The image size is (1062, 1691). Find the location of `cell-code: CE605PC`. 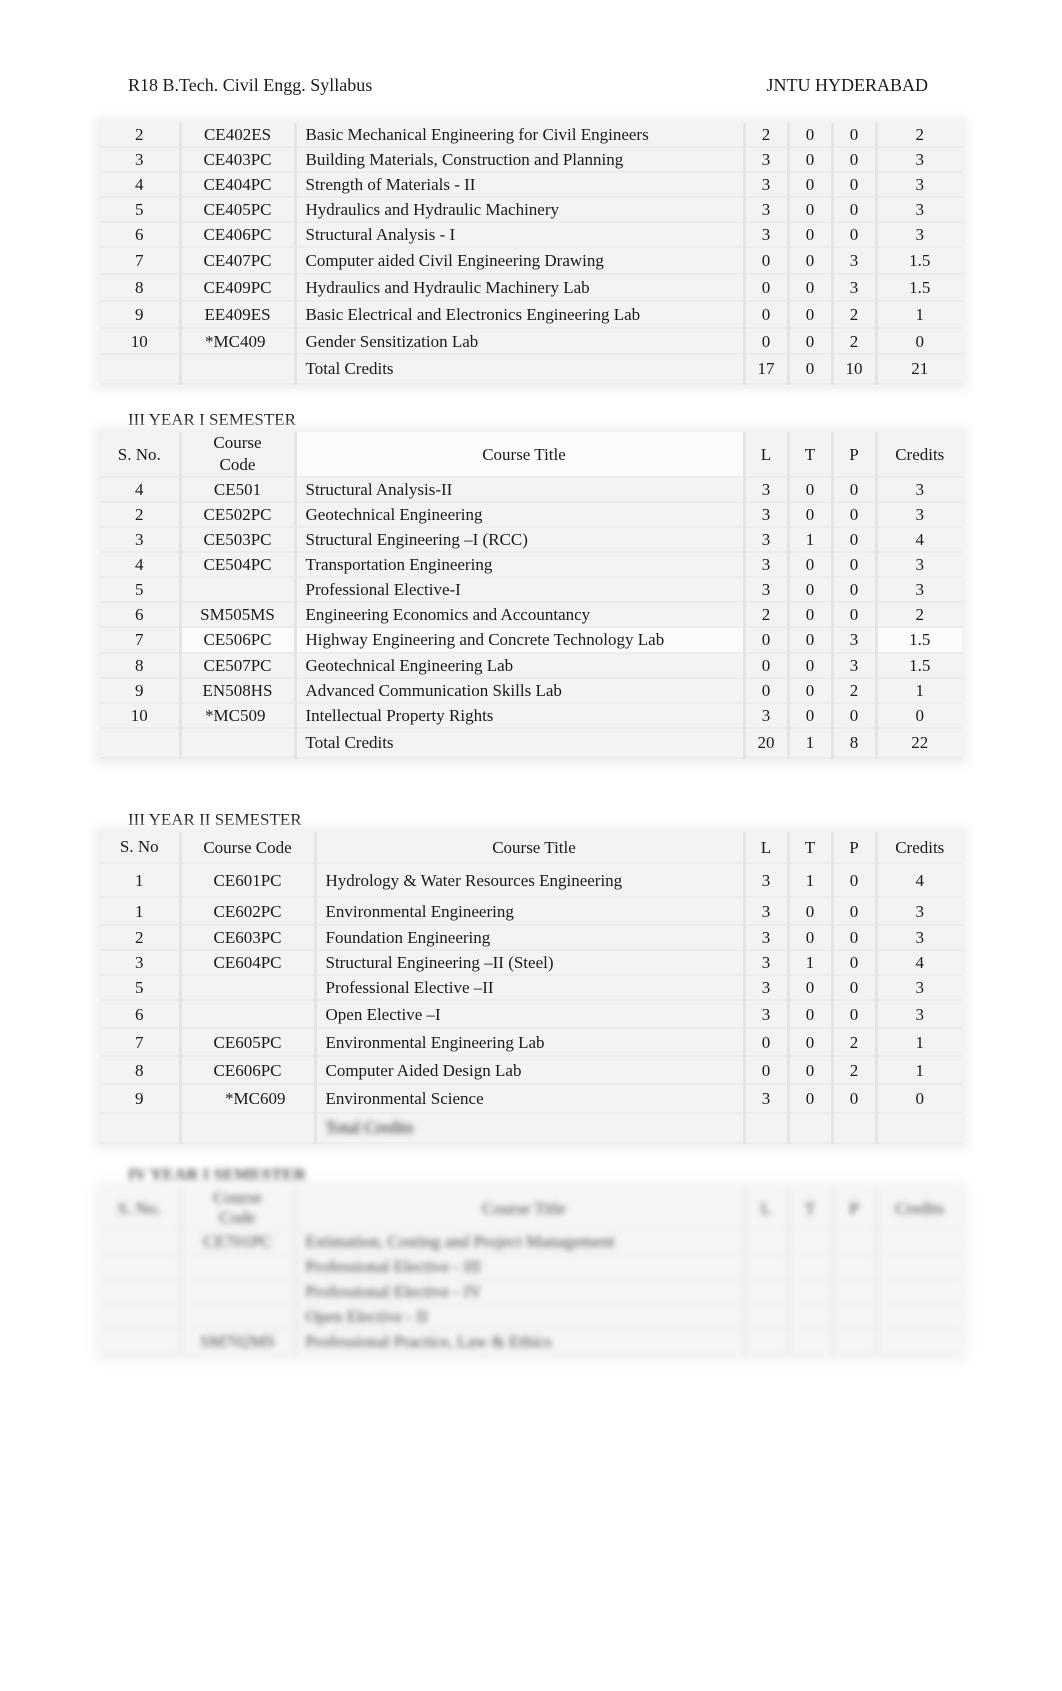

cell-code: CE605PC is located at coordinates (246, 1042).